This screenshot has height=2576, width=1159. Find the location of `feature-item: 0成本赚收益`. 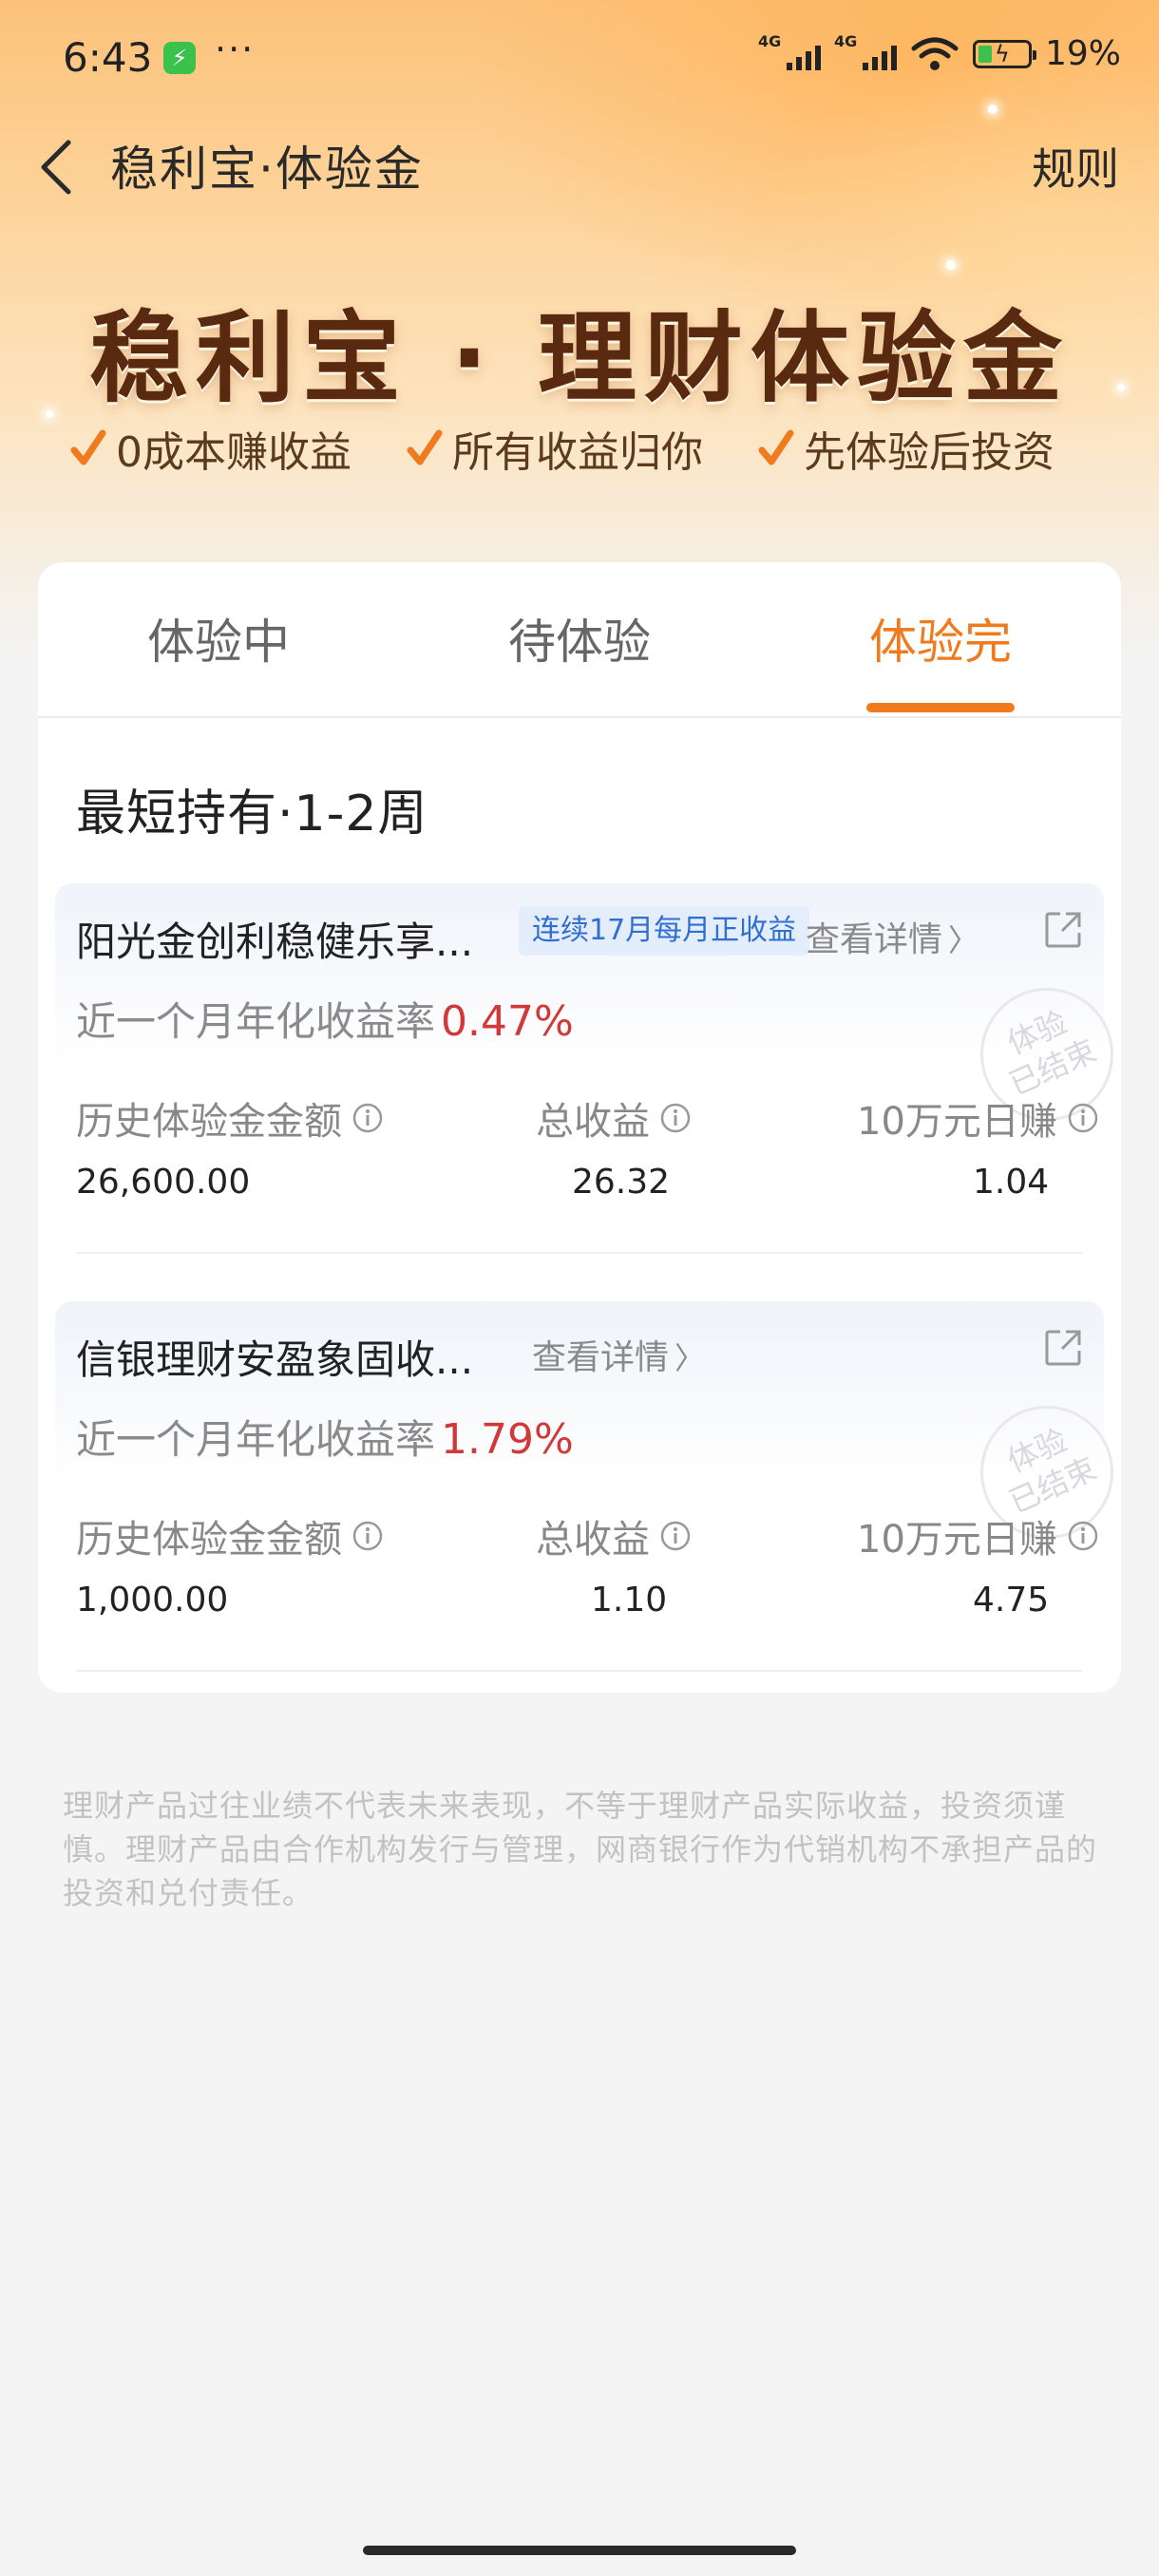

feature-item: 0成本赚收益 is located at coordinates (211, 448).